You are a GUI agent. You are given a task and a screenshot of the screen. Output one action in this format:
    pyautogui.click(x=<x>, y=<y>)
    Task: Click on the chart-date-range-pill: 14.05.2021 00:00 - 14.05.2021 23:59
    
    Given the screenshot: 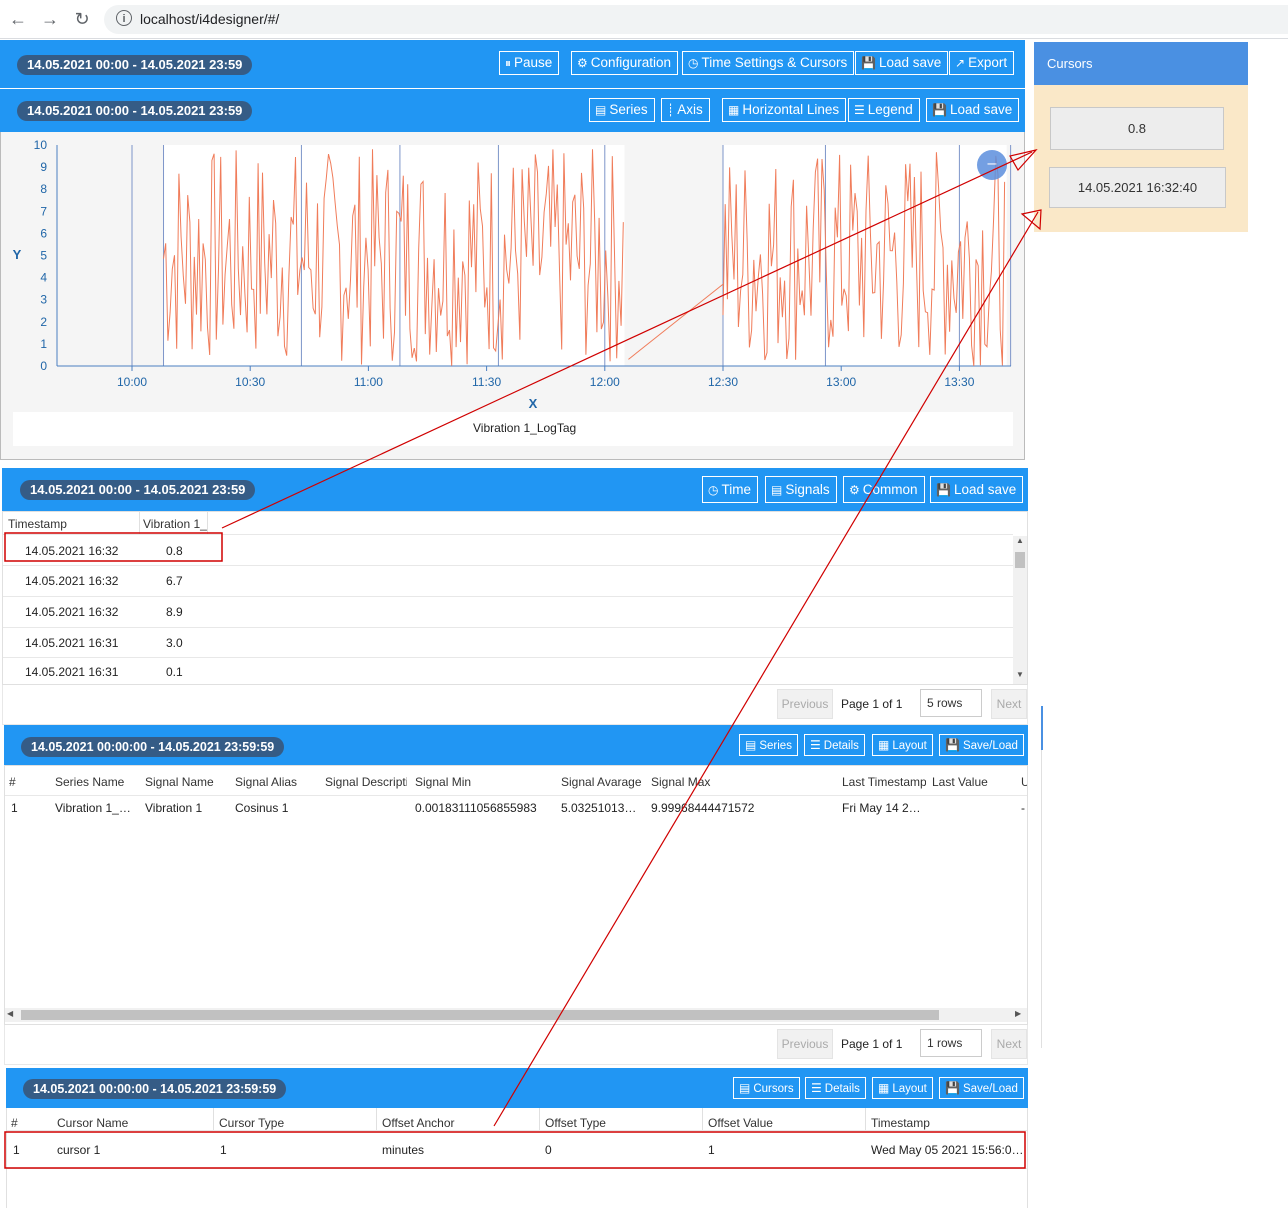 What is the action you would take?
    pyautogui.click(x=135, y=111)
    